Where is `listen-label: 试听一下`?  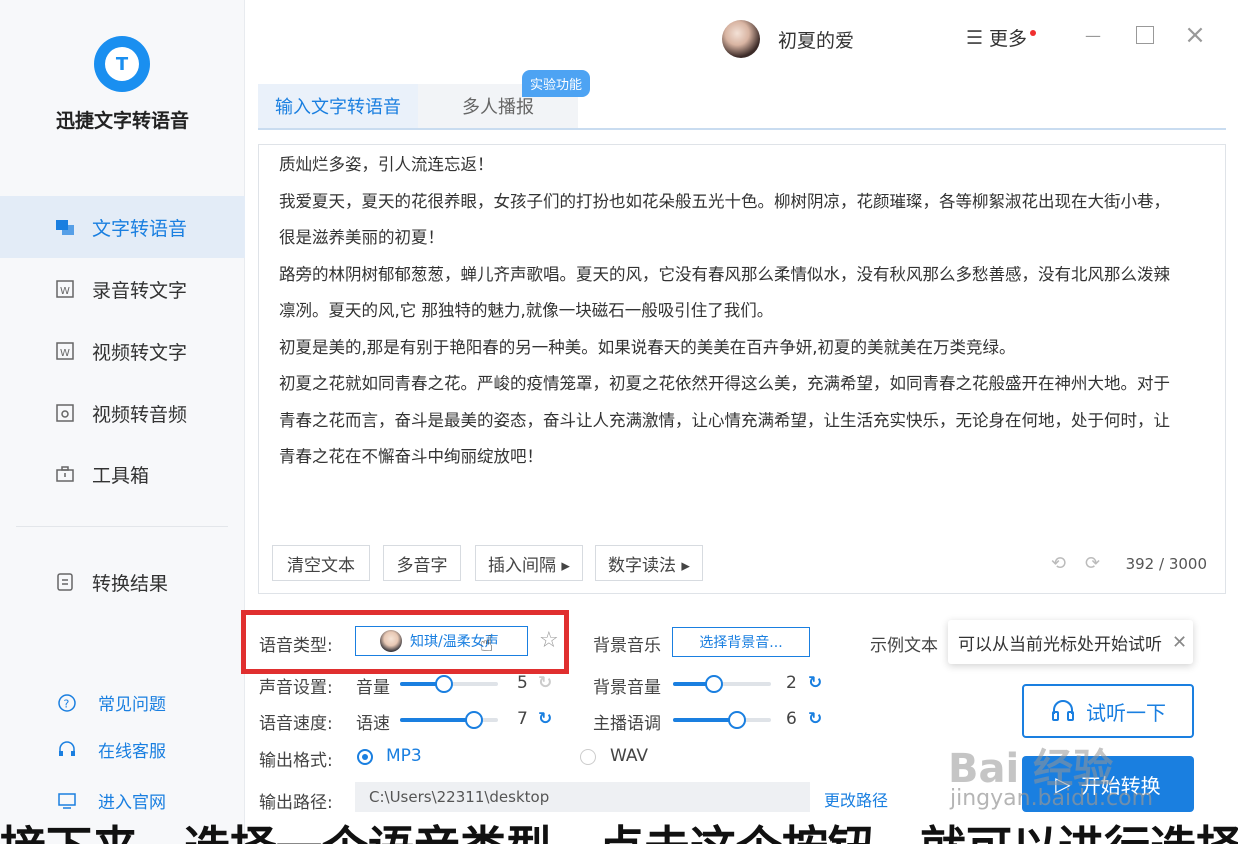 listen-label: 试听一下 is located at coordinates (1126, 712).